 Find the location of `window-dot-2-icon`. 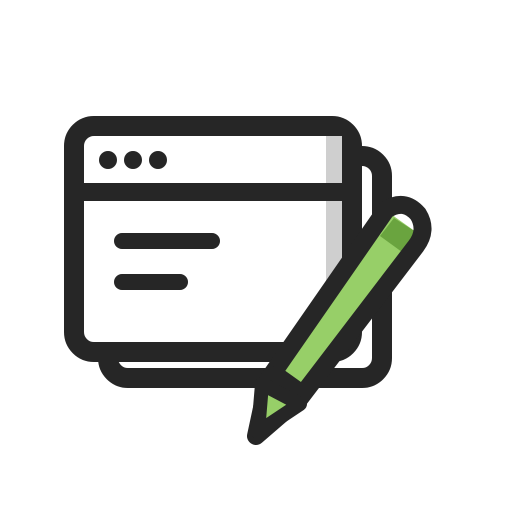

window-dot-2-icon is located at coordinates (133, 160).